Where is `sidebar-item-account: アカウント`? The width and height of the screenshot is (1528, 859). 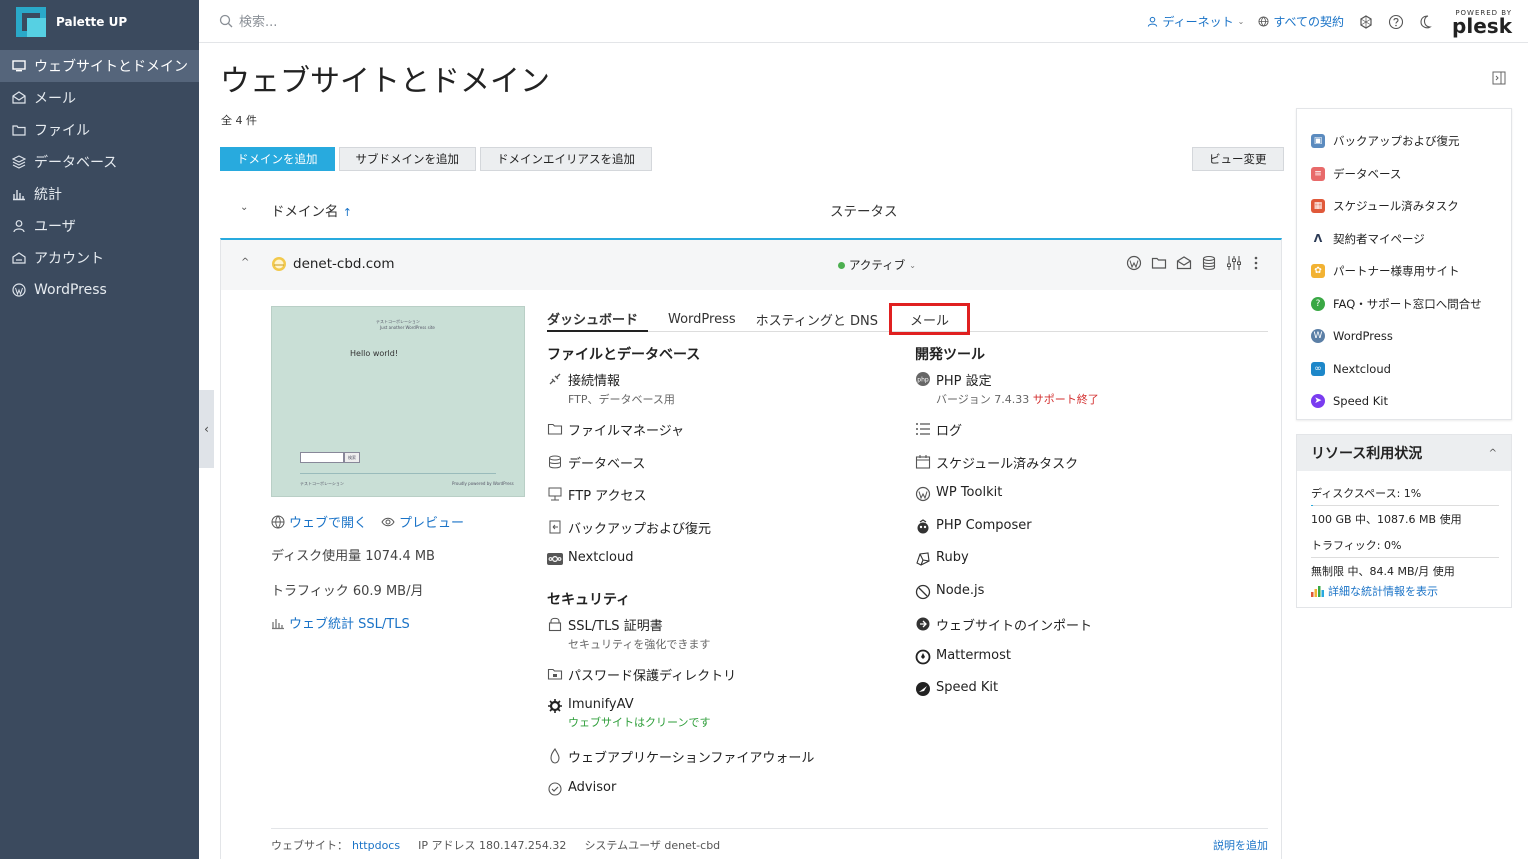 sidebar-item-account: アカウント is located at coordinates (99, 258).